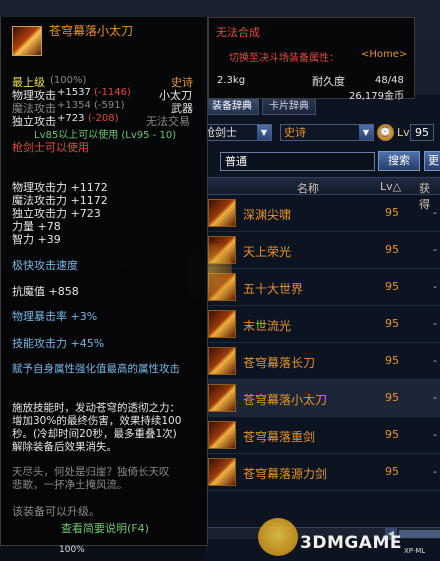 The height and width of the screenshot is (561, 440). What do you see at coordinates (56, 511) in the screenshot?
I see `upgrade-note: 该装备可以升级。` at bounding box center [56, 511].